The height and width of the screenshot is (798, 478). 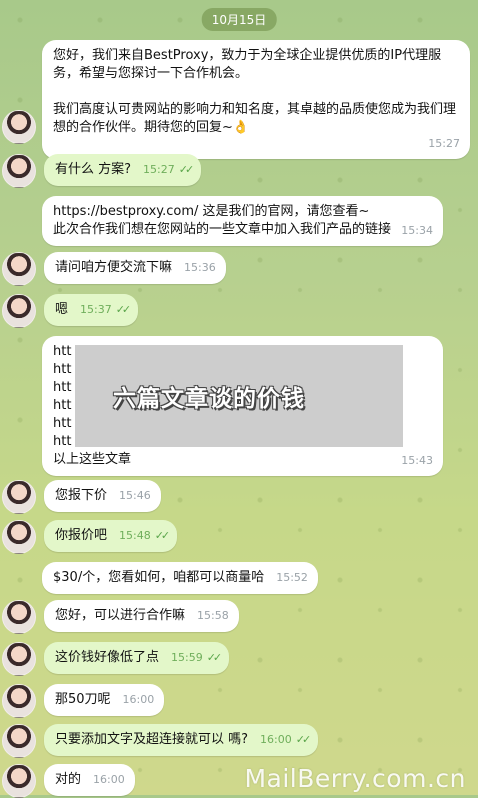 What do you see at coordinates (292, 577) in the screenshot?
I see `message-time: 15:52` at bounding box center [292, 577].